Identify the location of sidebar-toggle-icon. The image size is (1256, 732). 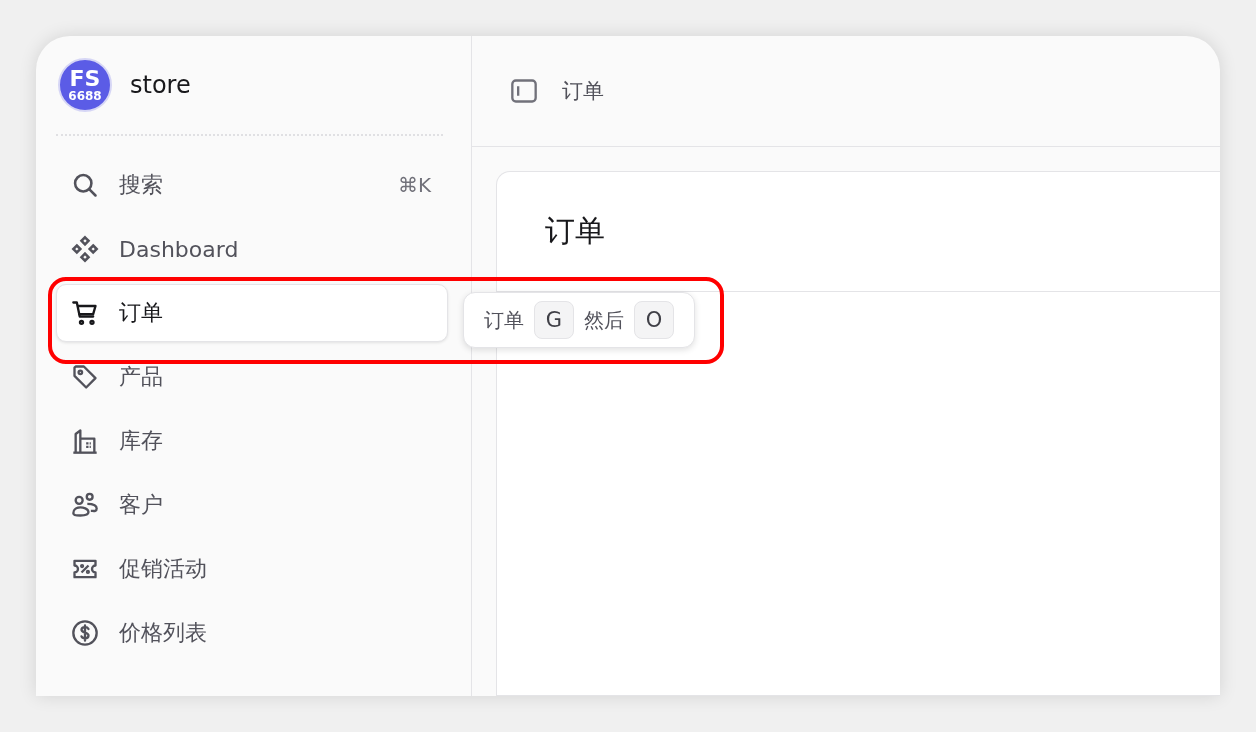
(524, 91).